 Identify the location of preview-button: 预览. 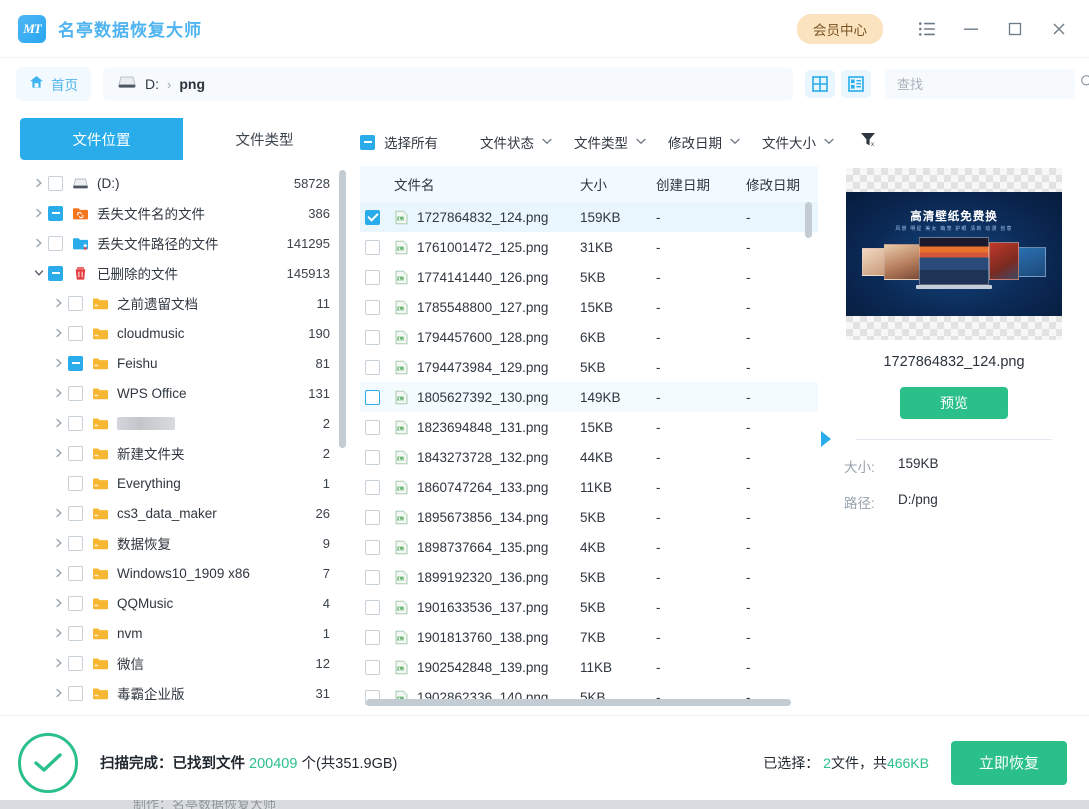
(954, 403).